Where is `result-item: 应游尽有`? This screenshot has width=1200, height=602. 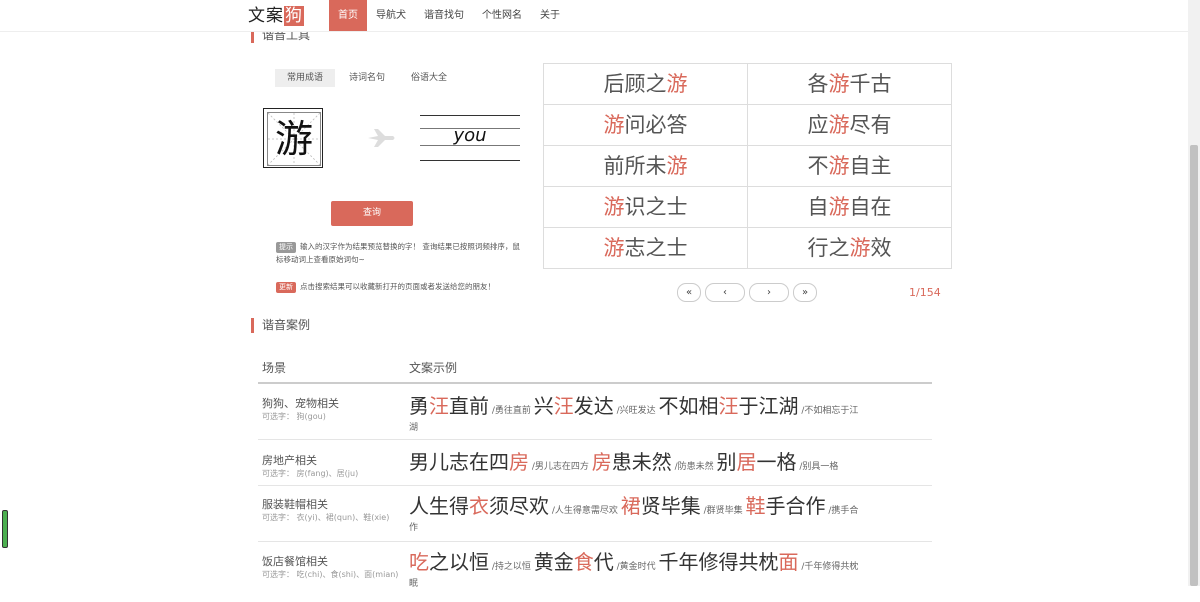
result-item: 应游尽有 is located at coordinates (849, 125).